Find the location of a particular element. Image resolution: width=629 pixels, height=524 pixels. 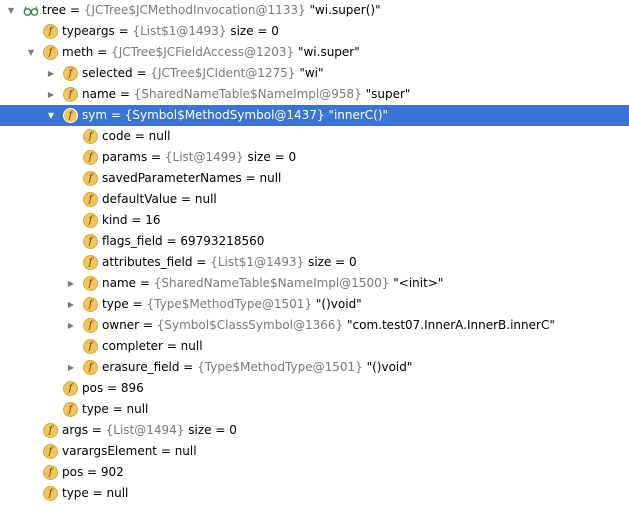

tree-row-code: f code = null is located at coordinates (314, 136).